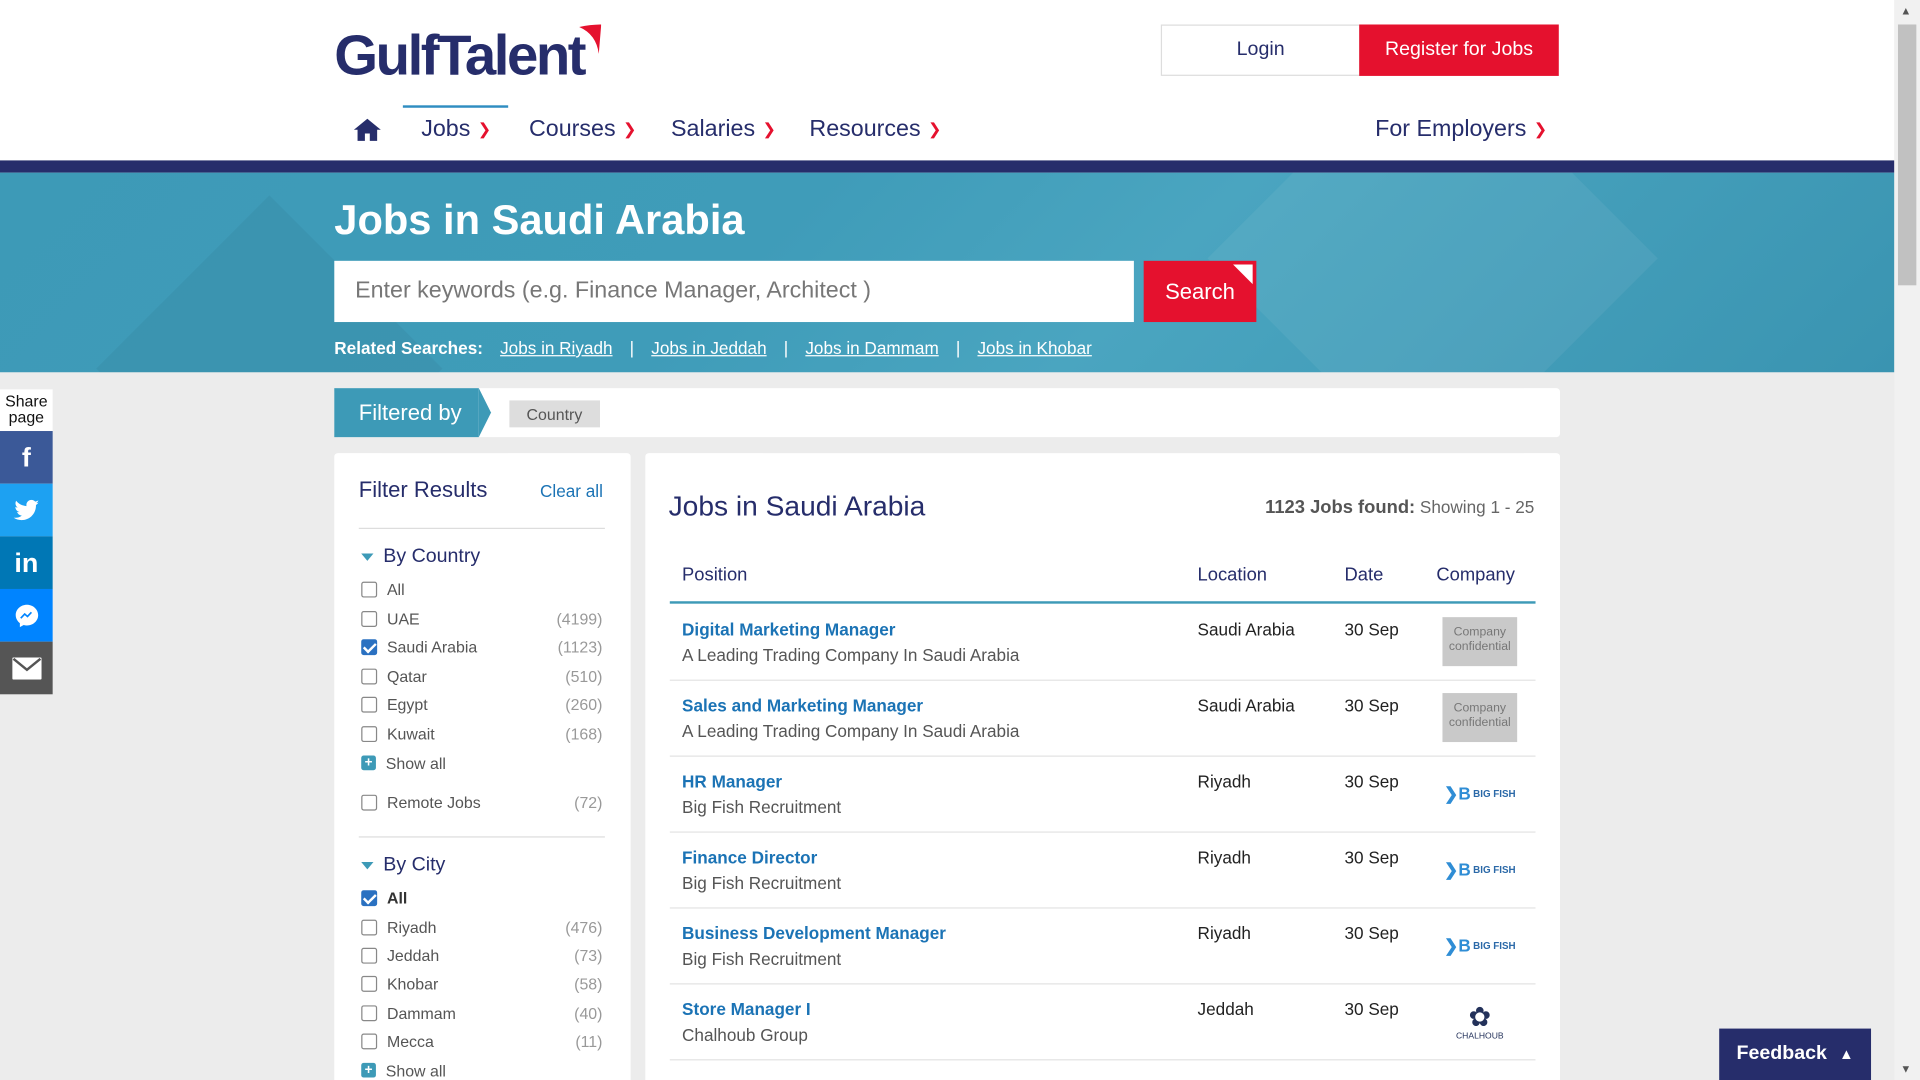  What do you see at coordinates (749, 857) in the screenshot?
I see `job-title-link: Finance Director` at bounding box center [749, 857].